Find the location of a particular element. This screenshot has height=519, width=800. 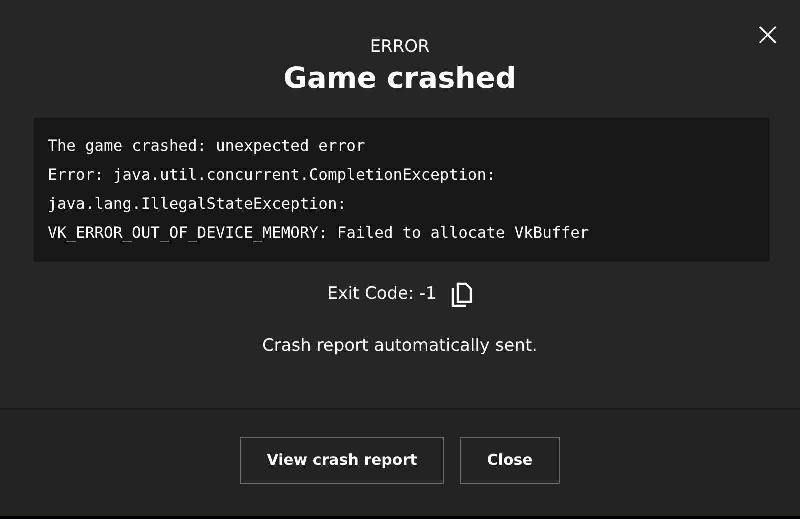

log-line: VK_ERROR_OUT_OF_DEVICE_MEMORY: Failed to allocate VkBuffer is located at coordinates (319, 233).